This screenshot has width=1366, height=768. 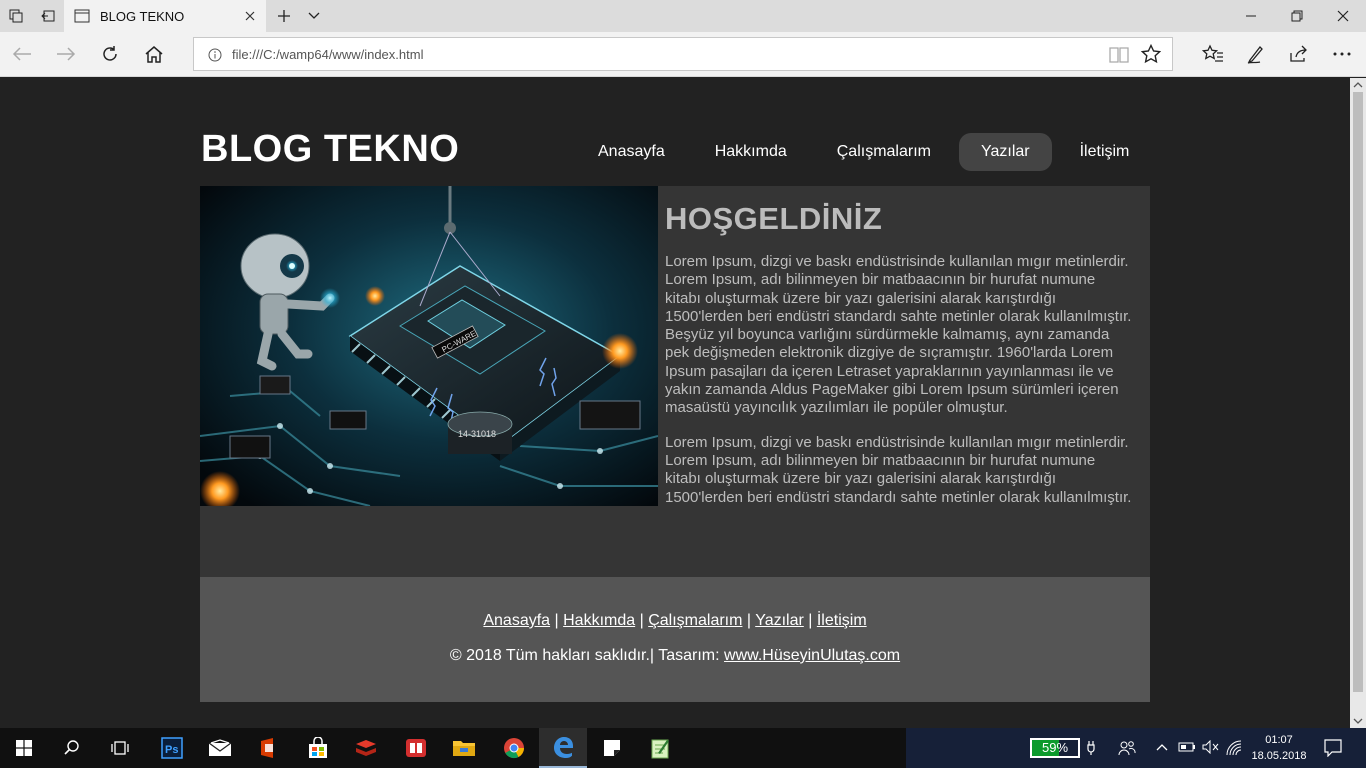 I want to click on footer-link-yazilar: Yazılar, so click(x=779, y=620).